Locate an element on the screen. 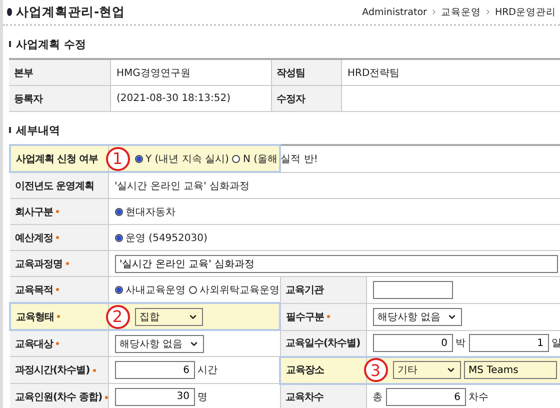 The image size is (560, 408). field-value: (2021-08-30 18:13:52) is located at coordinates (173, 98).